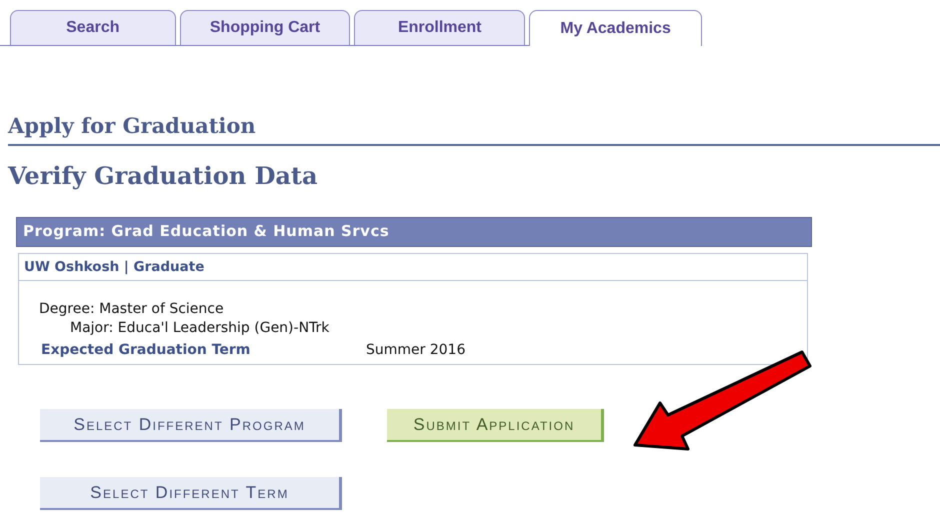  I want to click on degree-text: Degree: Master of Science, so click(132, 309).